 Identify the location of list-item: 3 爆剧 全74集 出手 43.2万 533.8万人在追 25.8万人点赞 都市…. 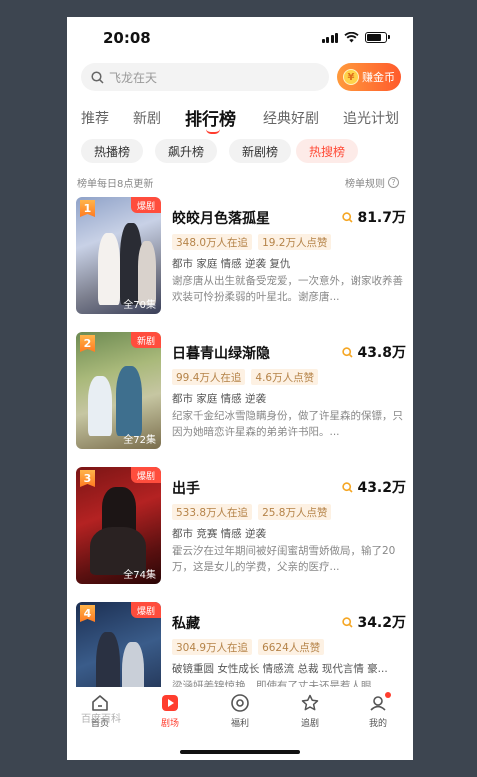
(241, 526).